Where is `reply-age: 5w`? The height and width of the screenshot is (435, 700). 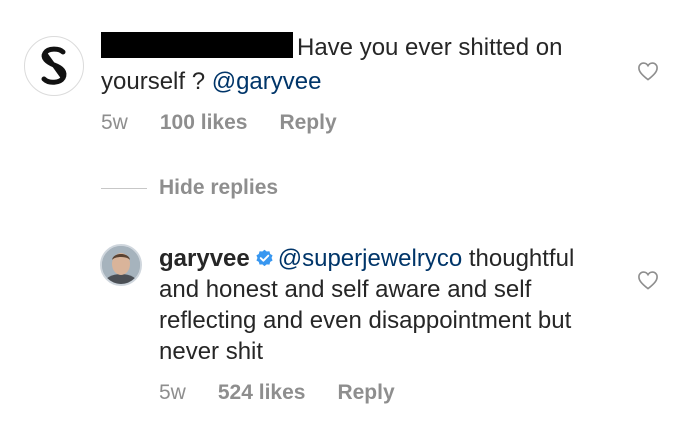
reply-age: 5w is located at coordinates (172, 392).